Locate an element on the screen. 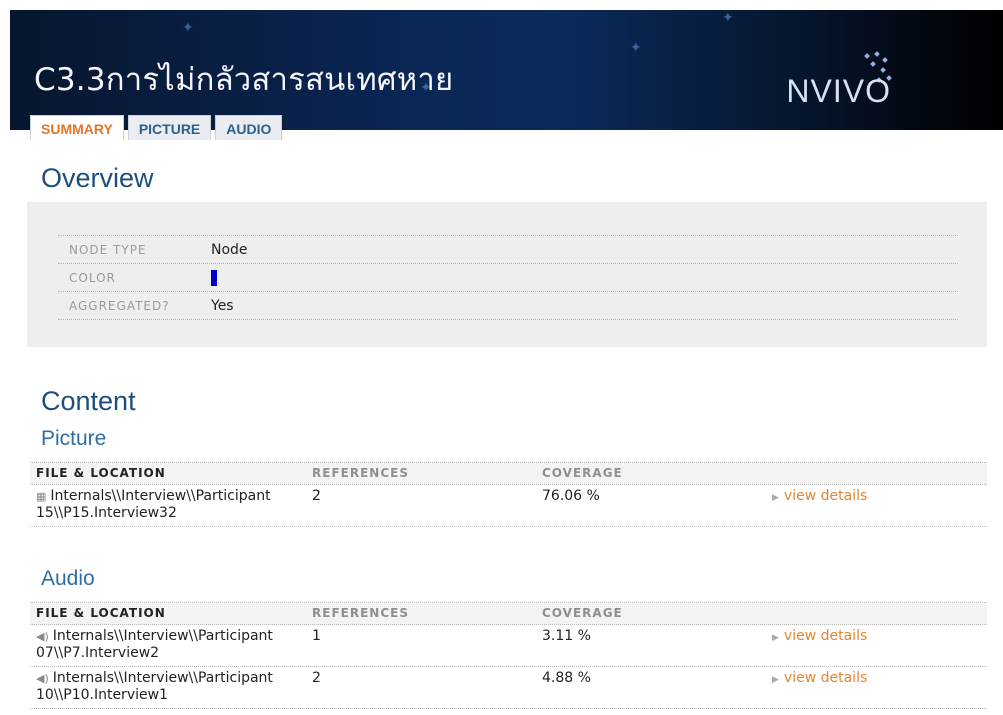 The width and height of the screenshot is (1003, 715). overview-table: NODE TYPE Node COLOR AGGREGATED? Yes is located at coordinates (508, 277).